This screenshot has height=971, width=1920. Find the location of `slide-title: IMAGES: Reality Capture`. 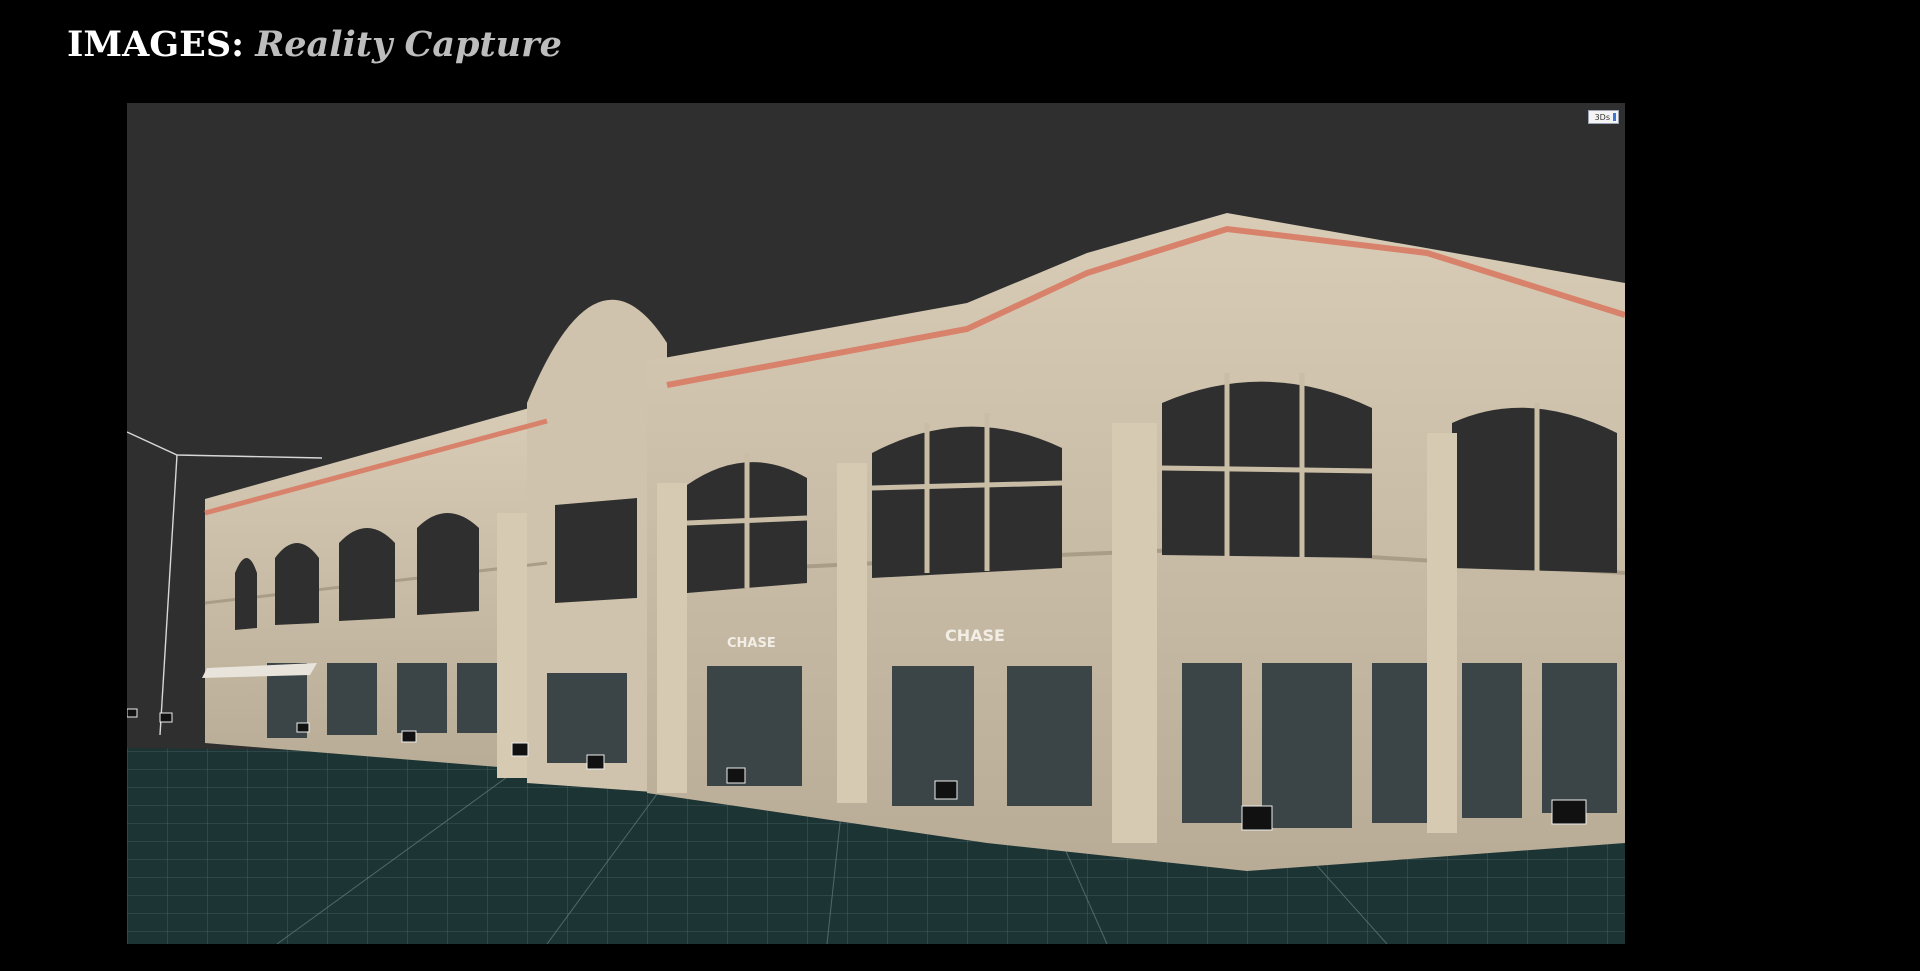

slide-title: IMAGES: Reality Capture is located at coordinates (314, 45).